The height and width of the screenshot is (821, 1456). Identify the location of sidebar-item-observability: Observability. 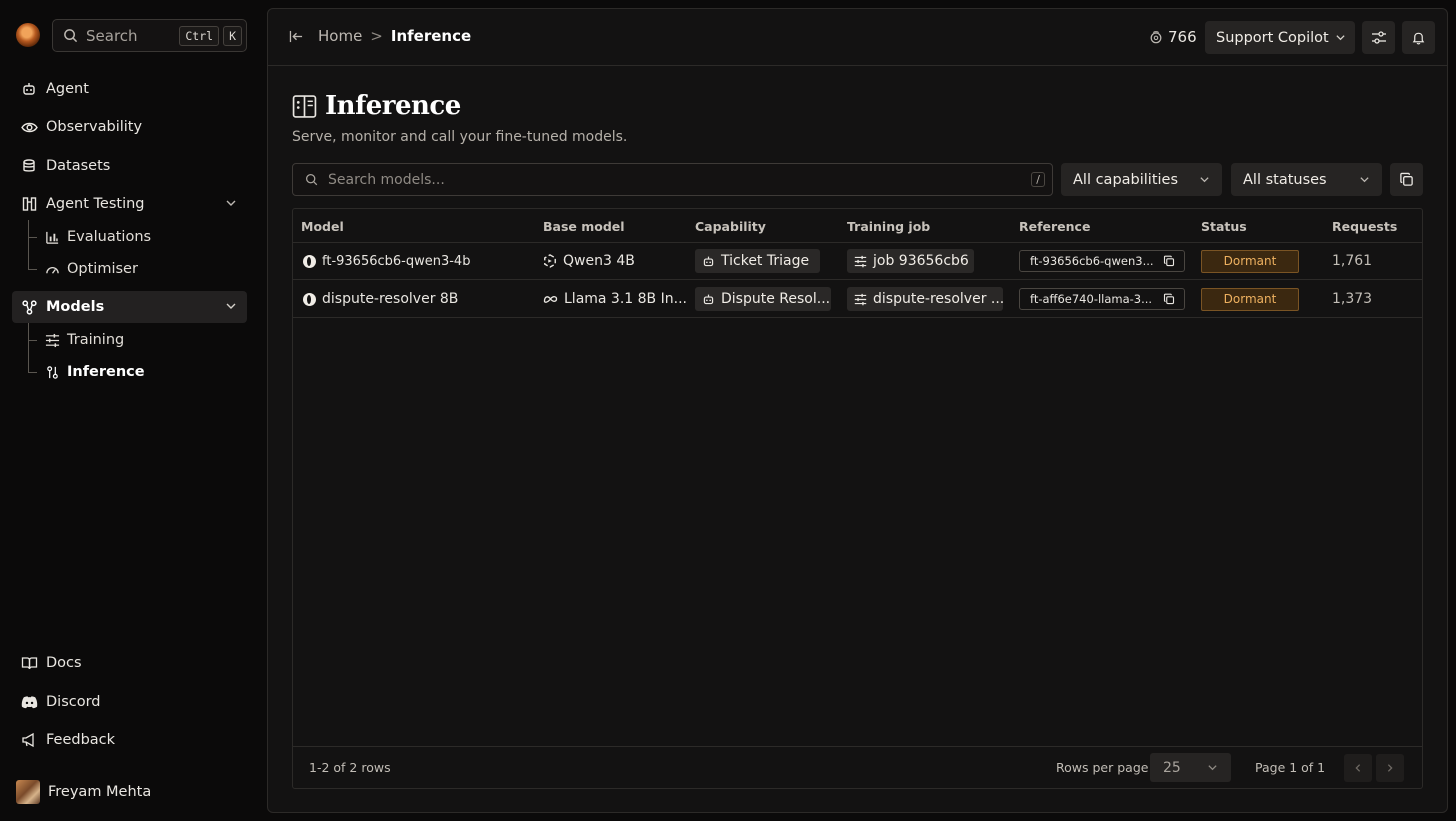
(129, 127).